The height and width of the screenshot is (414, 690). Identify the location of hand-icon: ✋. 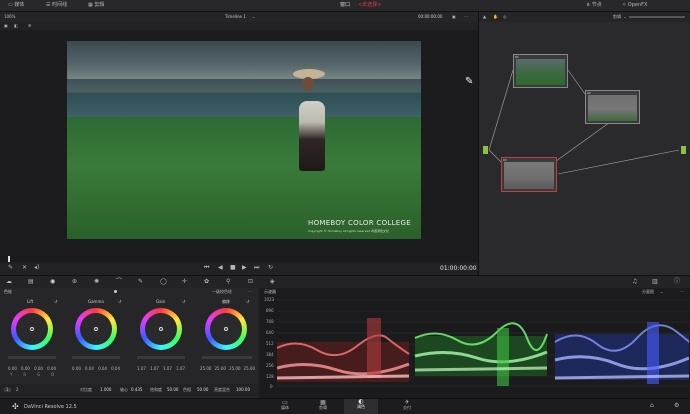
(495, 17).